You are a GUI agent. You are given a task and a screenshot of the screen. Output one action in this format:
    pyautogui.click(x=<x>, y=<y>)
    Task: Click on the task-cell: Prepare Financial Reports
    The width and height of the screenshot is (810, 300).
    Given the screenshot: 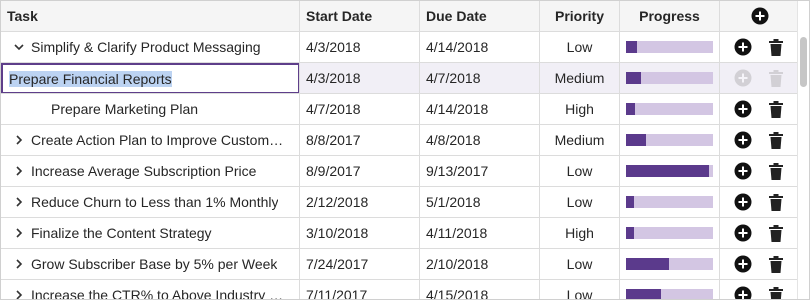 What is the action you would take?
    pyautogui.click(x=150, y=78)
    